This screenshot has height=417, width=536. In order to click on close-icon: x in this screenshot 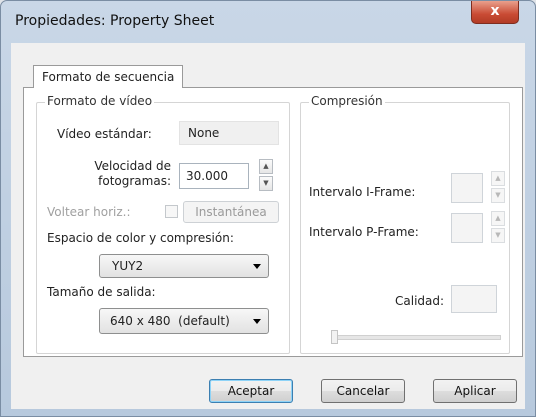, I will do `click(495, 12)`.